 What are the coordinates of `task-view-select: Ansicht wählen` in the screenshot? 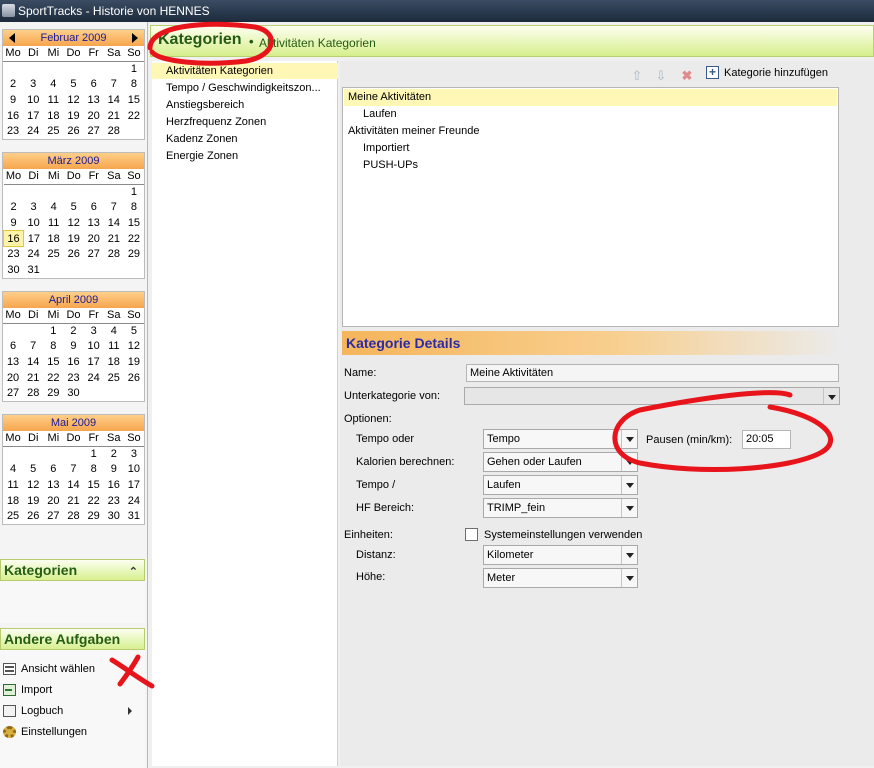 It's located at (49, 669).